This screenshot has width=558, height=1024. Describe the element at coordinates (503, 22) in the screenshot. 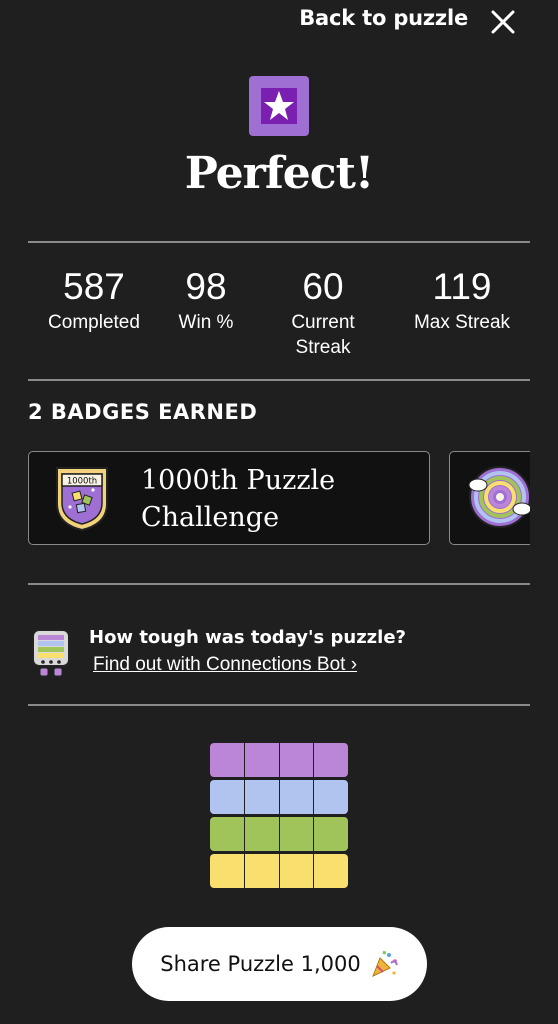

I see `close-icon` at that location.